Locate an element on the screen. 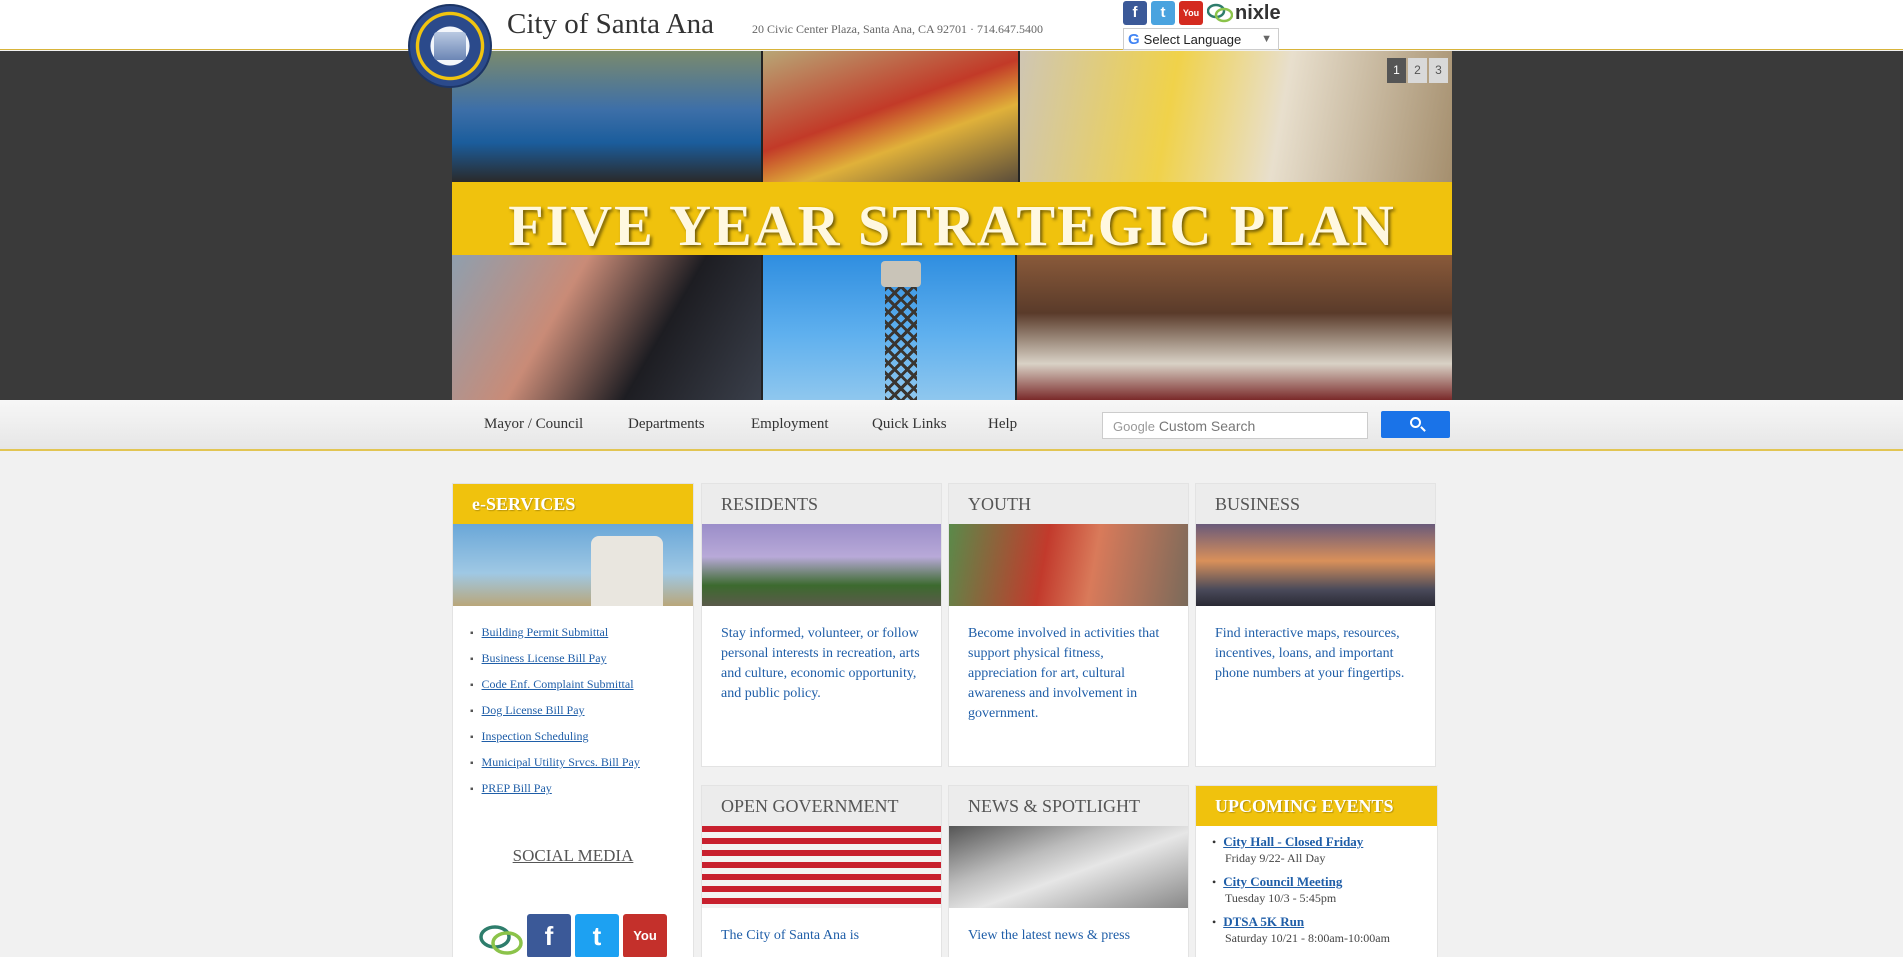 The image size is (1903, 957). list-item: Inspection Scheduling is located at coordinates (581, 737).